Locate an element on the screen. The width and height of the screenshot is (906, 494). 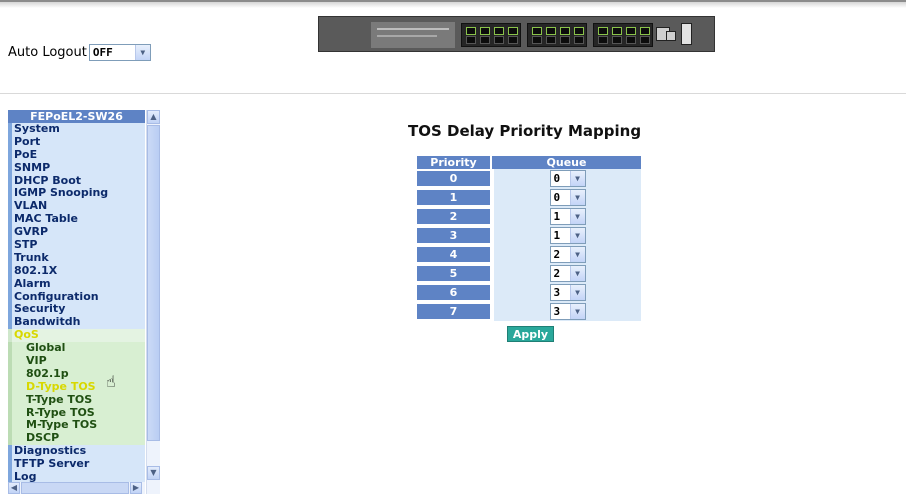
frame-separator is located at coordinates (453, 93).